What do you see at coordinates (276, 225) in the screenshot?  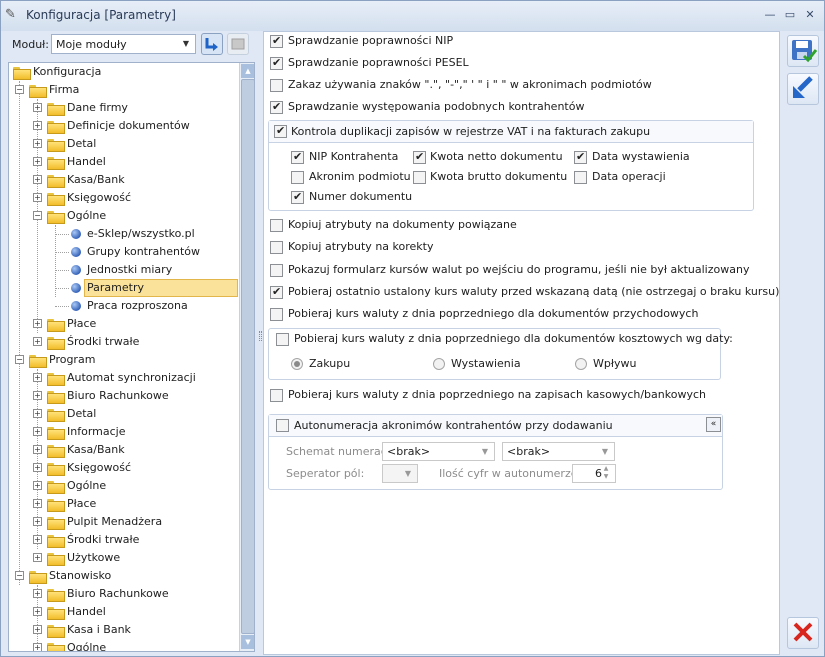 I see `atrybuty-powiazane-checkbox` at bounding box center [276, 225].